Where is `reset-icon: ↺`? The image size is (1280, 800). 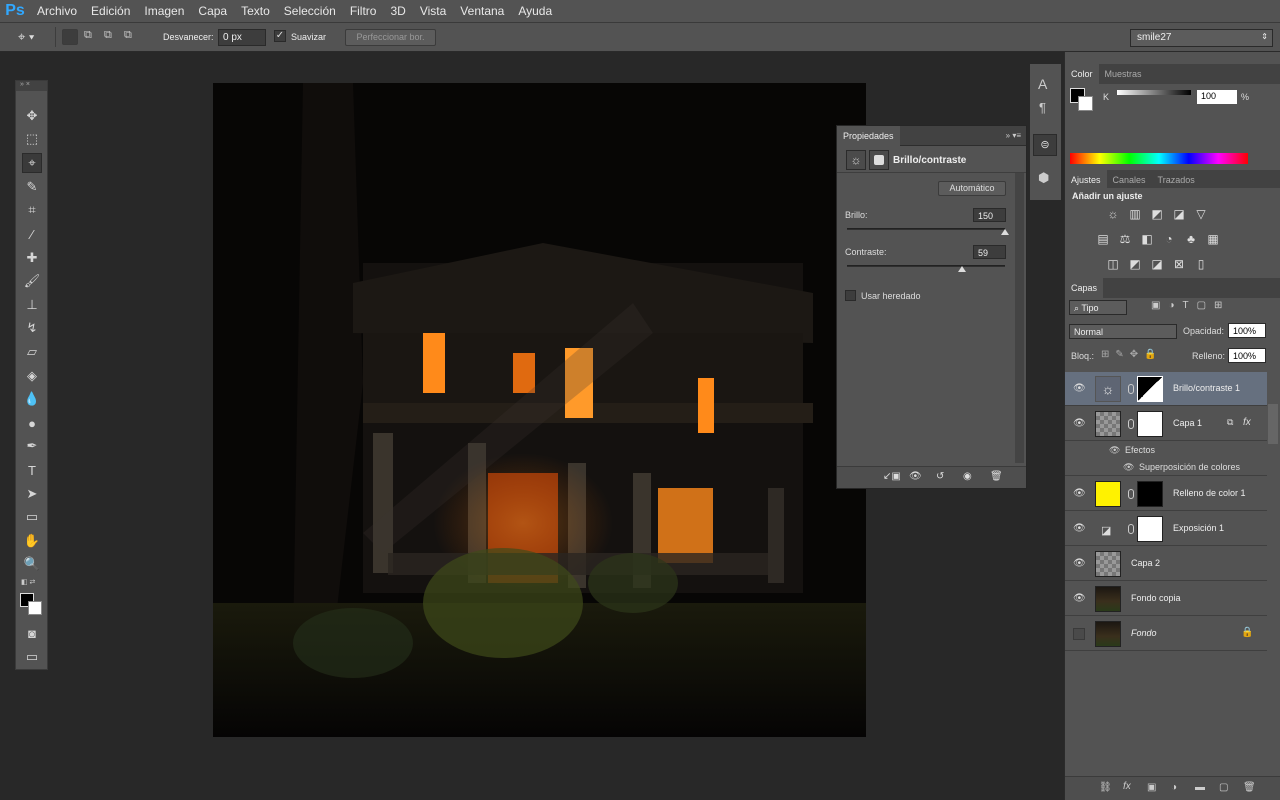
reset-icon: ↺ is located at coordinates (940, 476).